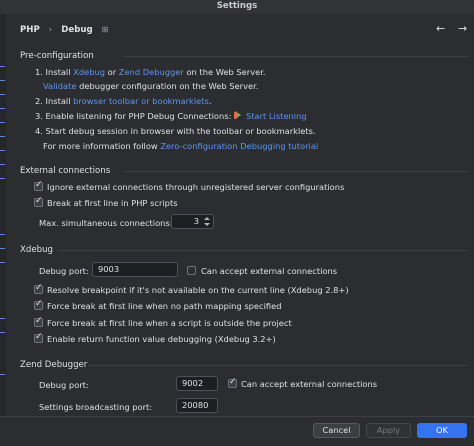  Describe the element at coordinates (210, 101) in the screenshot. I see `step-text: .` at that location.